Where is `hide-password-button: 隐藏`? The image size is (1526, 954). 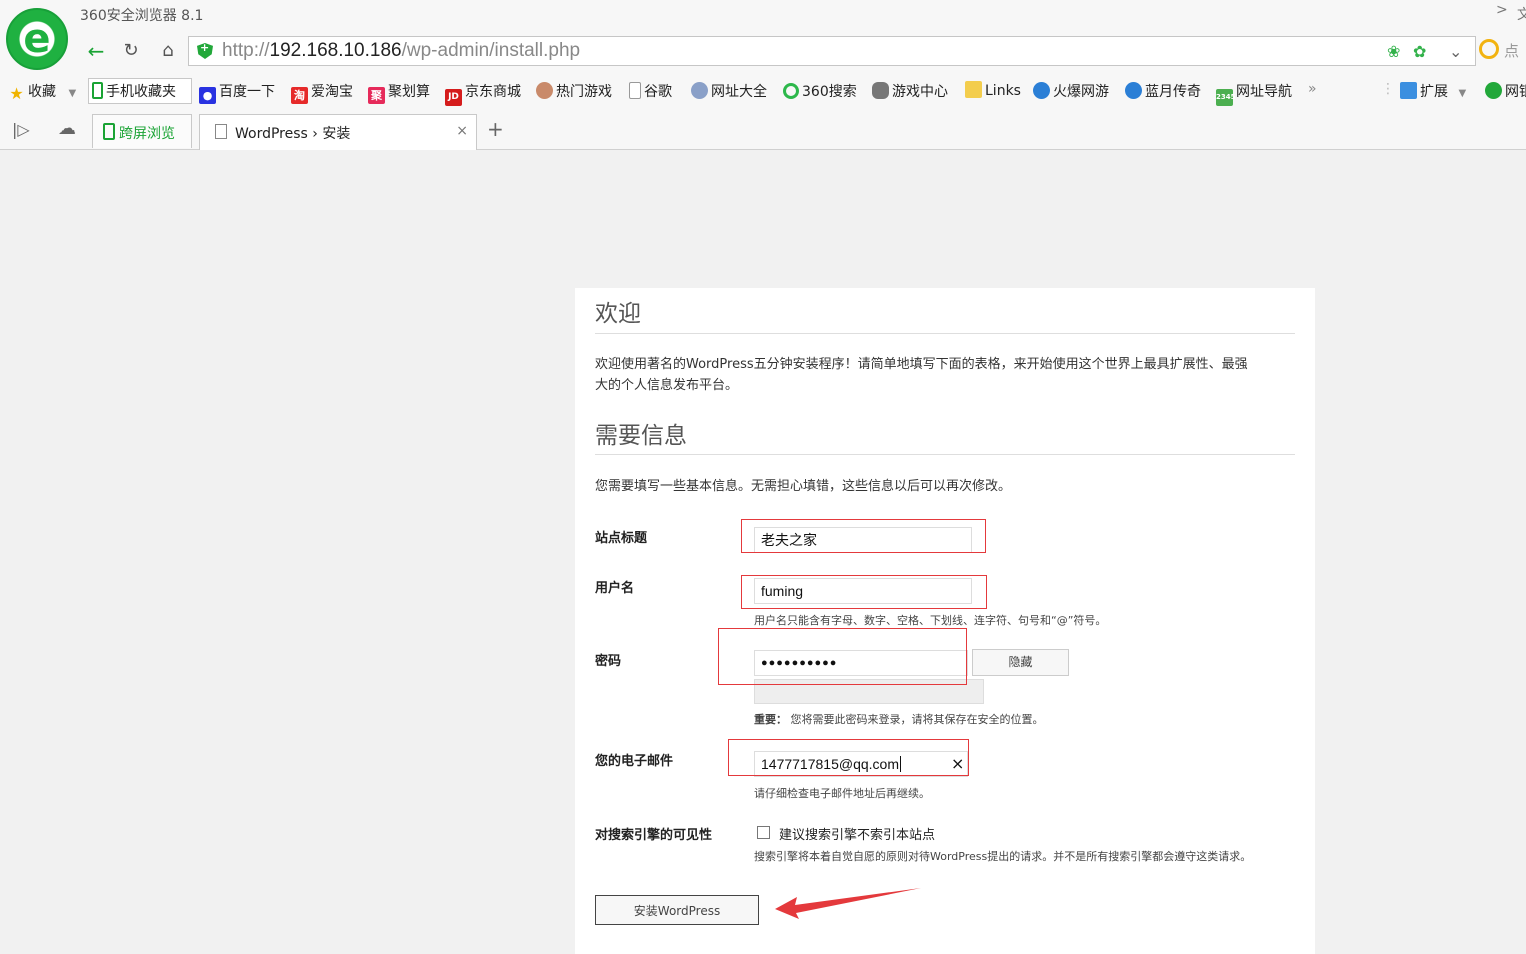
hide-password-button: 隐藏 is located at coordinates (1020, 662).